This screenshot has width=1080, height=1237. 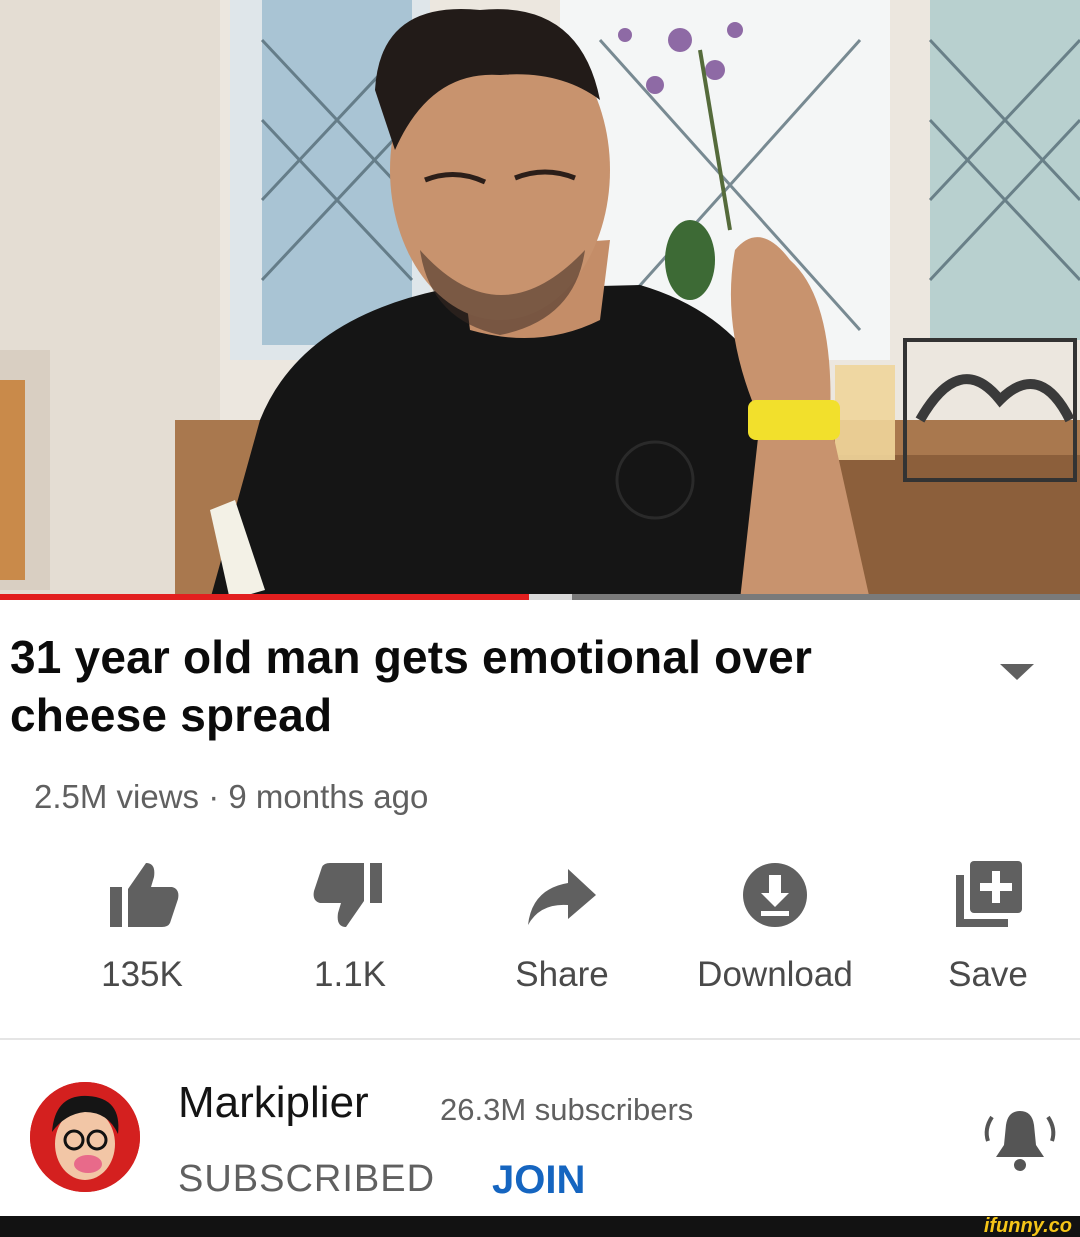 I want to click on add-to-playlist-icon, so click(x=989, y=894).